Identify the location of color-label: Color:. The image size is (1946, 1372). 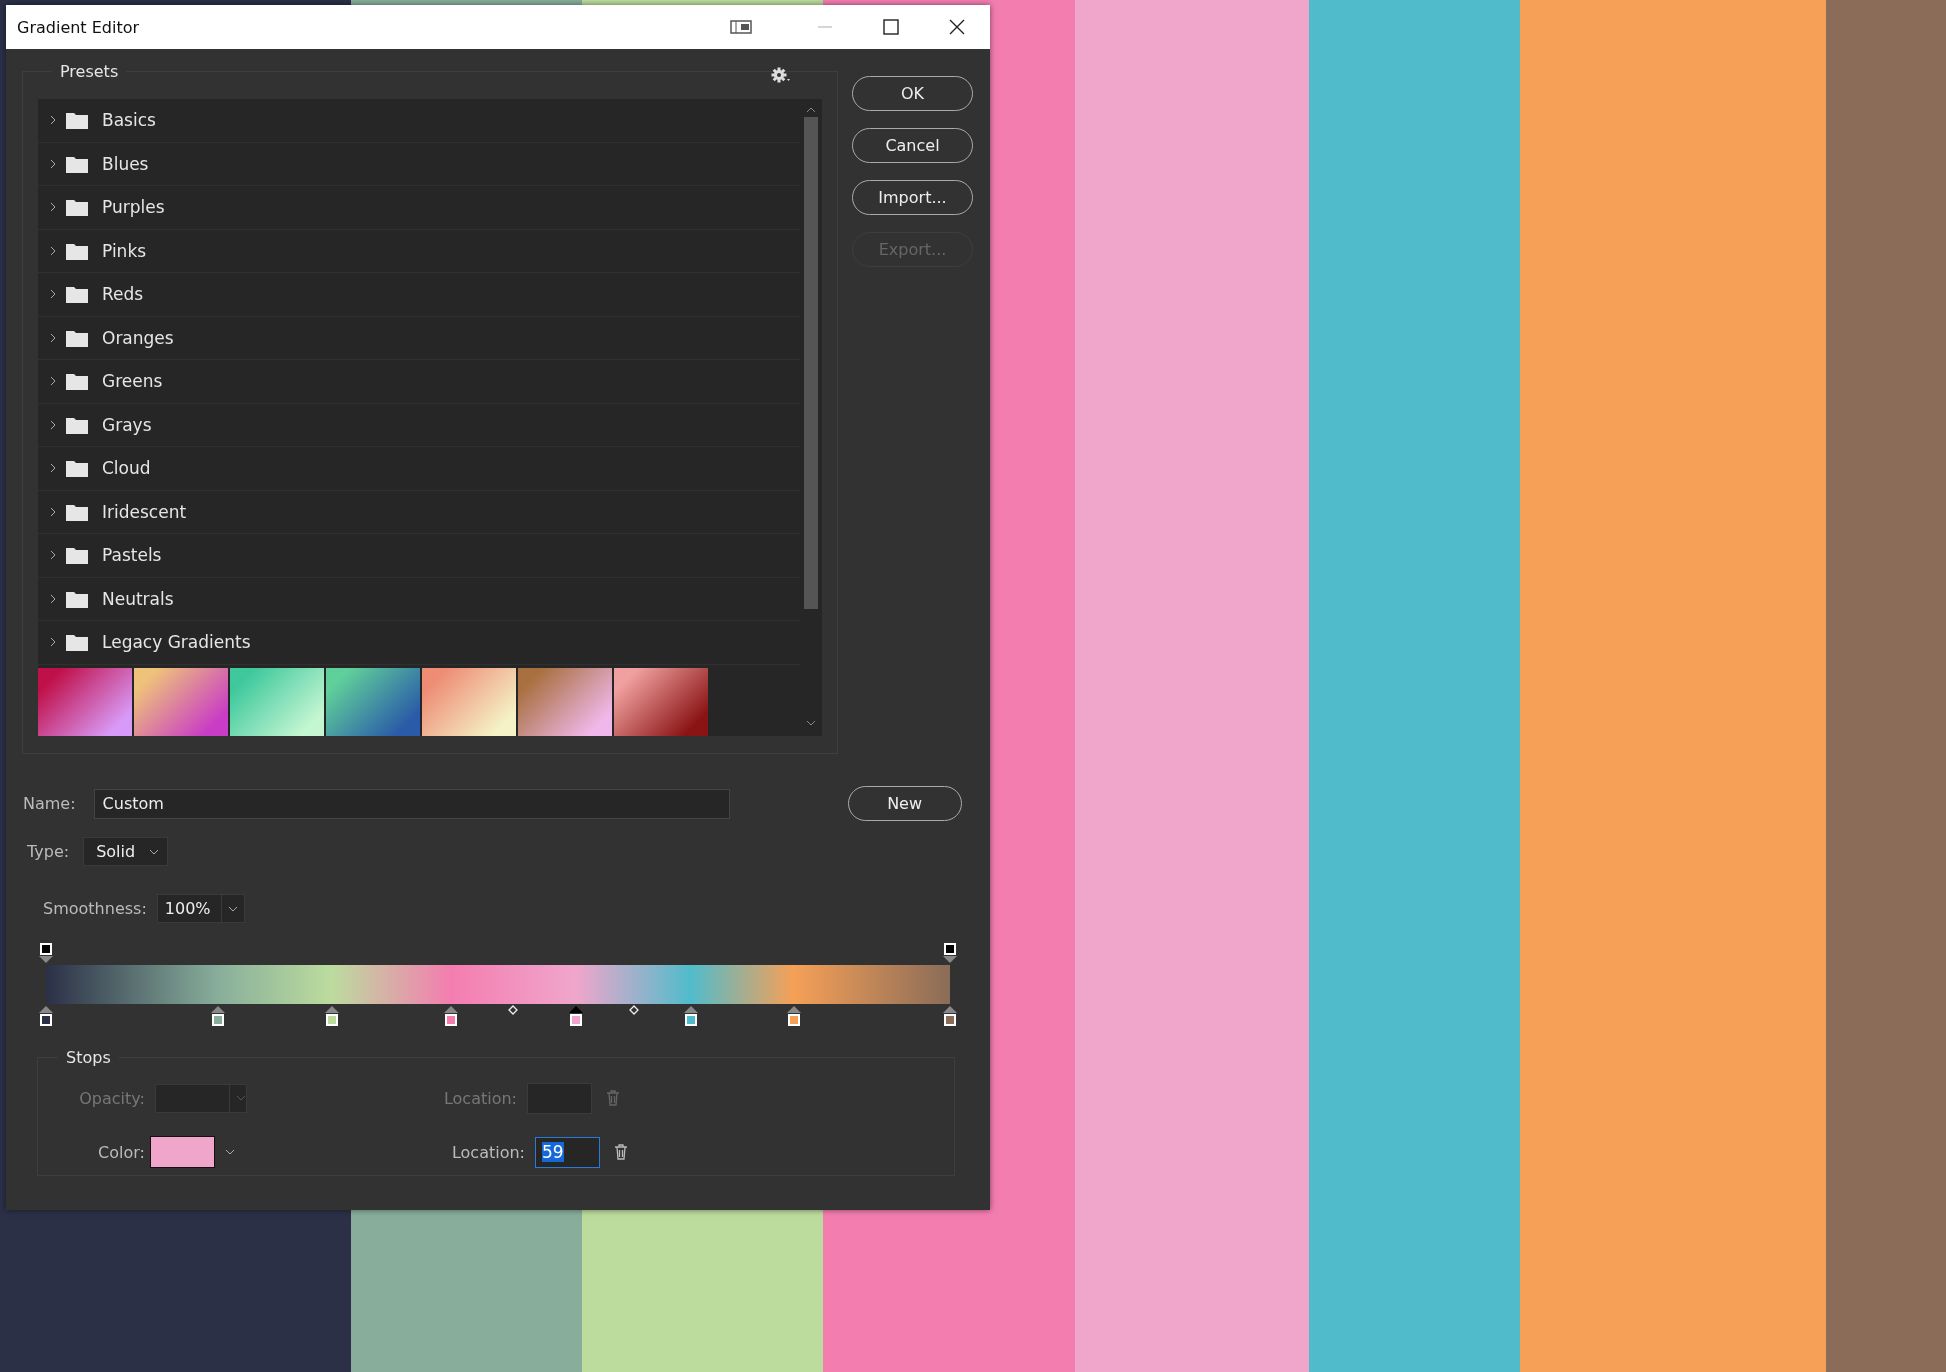
(121, 1152).